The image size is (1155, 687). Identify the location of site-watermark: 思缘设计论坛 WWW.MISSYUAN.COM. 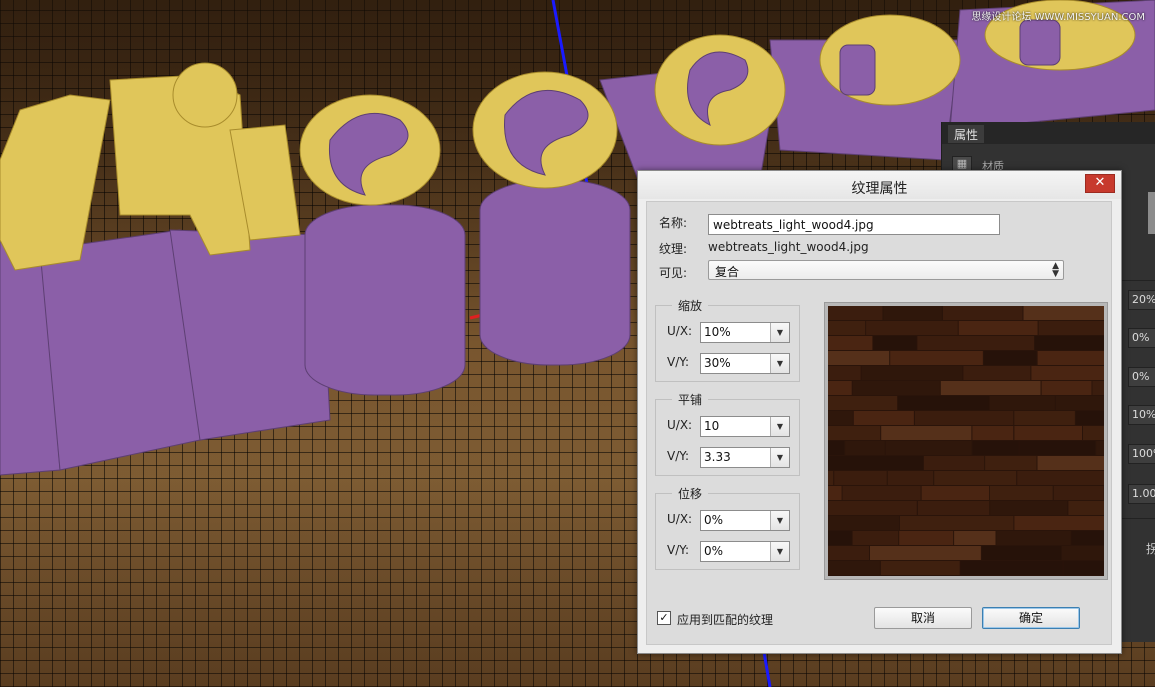
(1058, 17).